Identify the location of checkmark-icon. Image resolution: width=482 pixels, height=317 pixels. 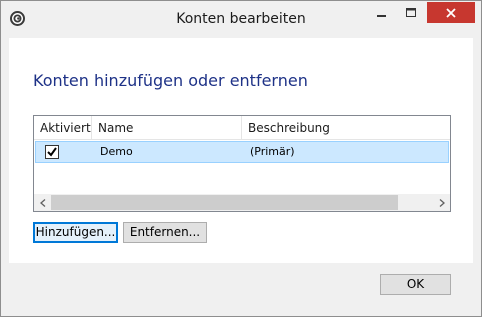
(52, 152).